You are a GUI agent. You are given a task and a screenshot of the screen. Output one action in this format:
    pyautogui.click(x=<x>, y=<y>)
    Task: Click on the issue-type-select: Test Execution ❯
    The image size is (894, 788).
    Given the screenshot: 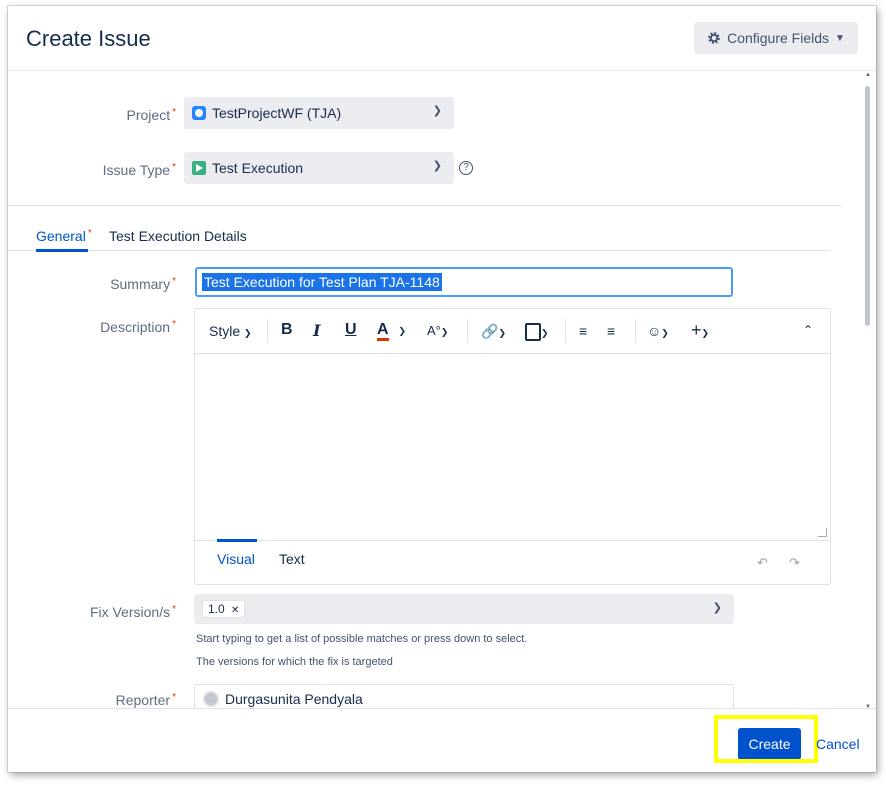 What is the action you would take?
    pyautogui.click(x=319, y=168)
    